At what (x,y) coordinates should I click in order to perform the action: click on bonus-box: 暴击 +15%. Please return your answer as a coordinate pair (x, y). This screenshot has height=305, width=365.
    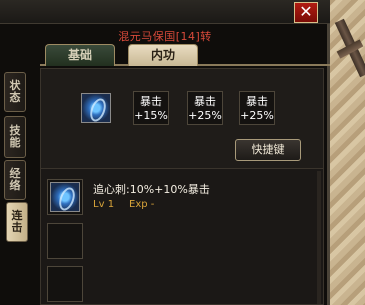
    Looking at the image, I should click on (151, 108).